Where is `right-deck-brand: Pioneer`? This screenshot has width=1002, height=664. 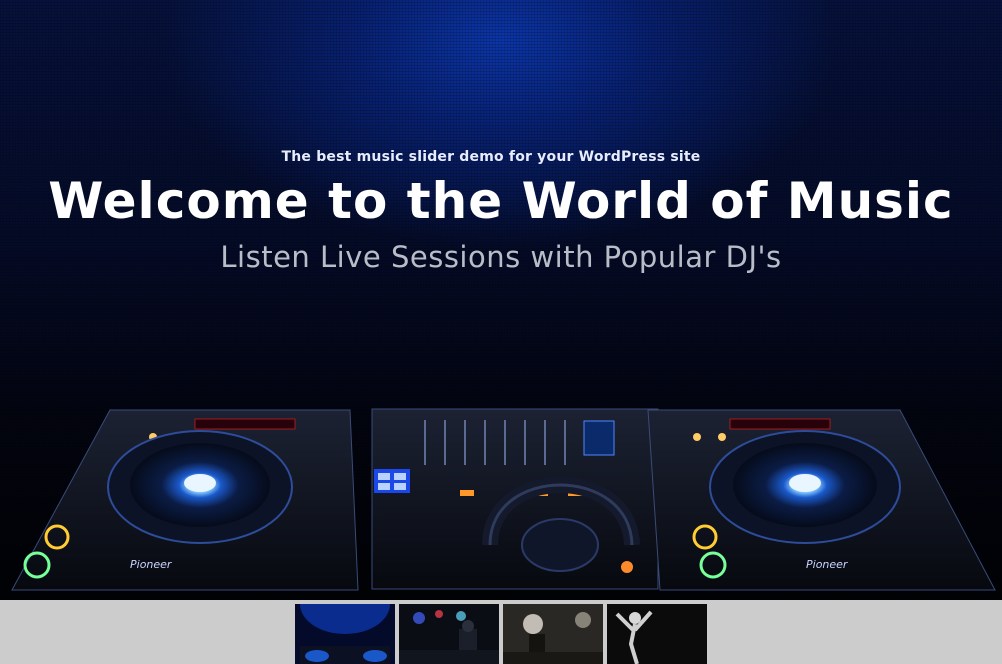 right-deck-brand: Pioneer is located at coordinates (827, 564).